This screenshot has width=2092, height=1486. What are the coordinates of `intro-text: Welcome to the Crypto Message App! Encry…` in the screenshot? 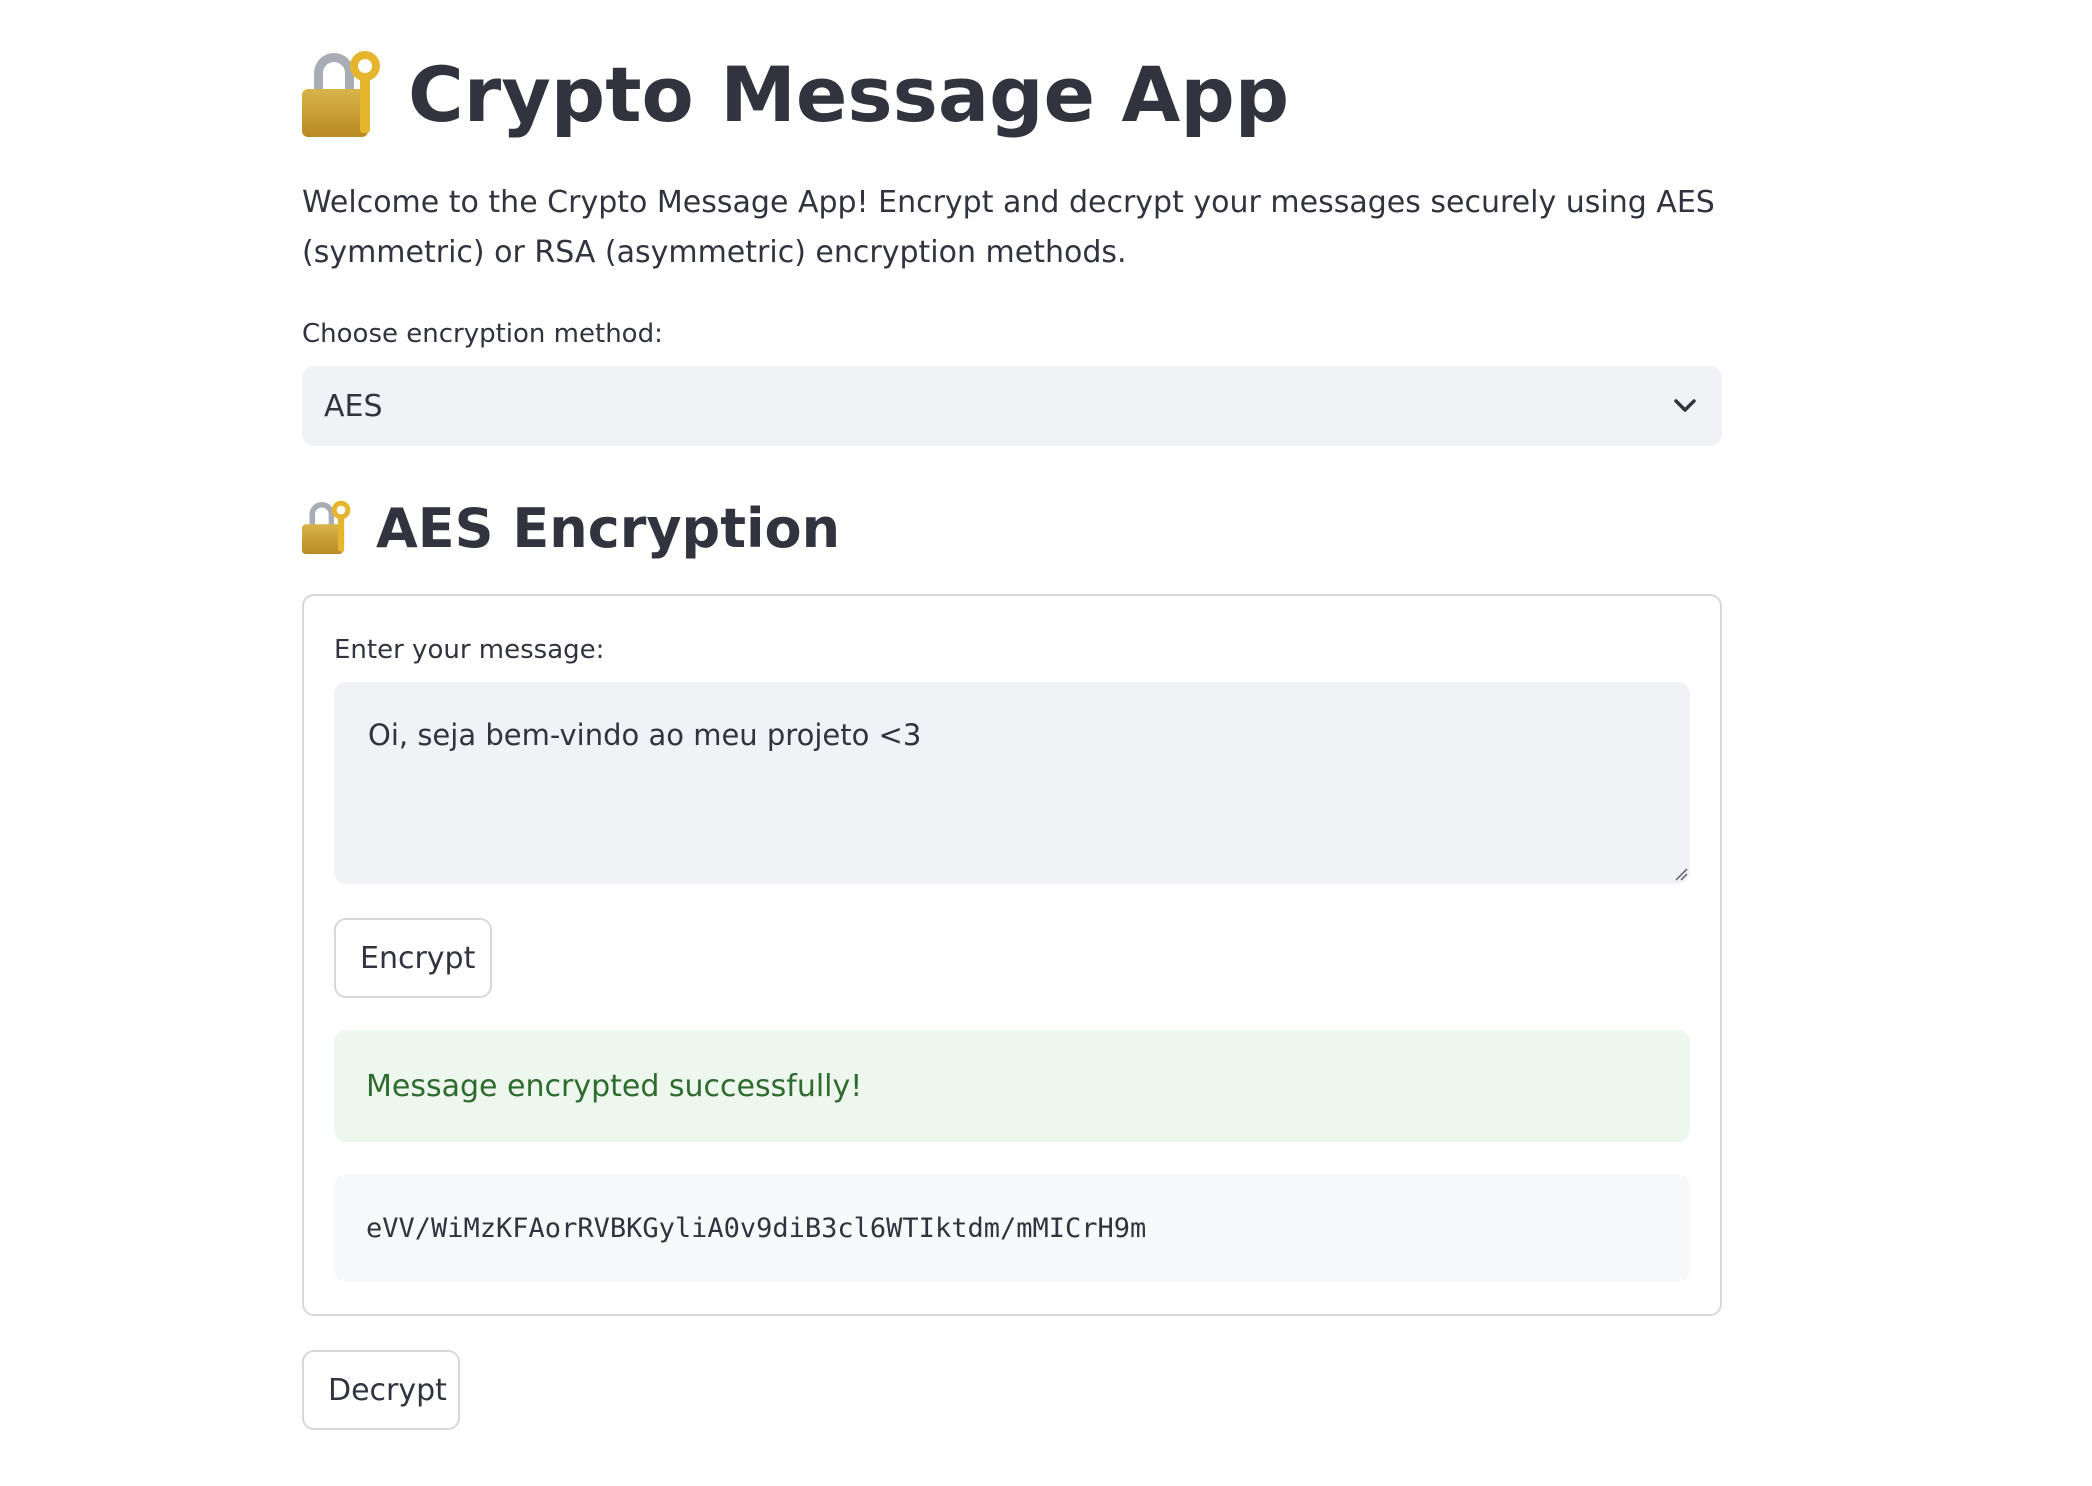 It's located at (1008, 227).